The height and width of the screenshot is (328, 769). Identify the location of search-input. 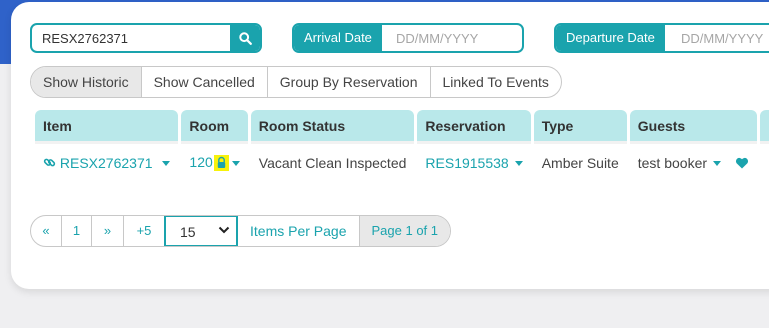
(131, 38).